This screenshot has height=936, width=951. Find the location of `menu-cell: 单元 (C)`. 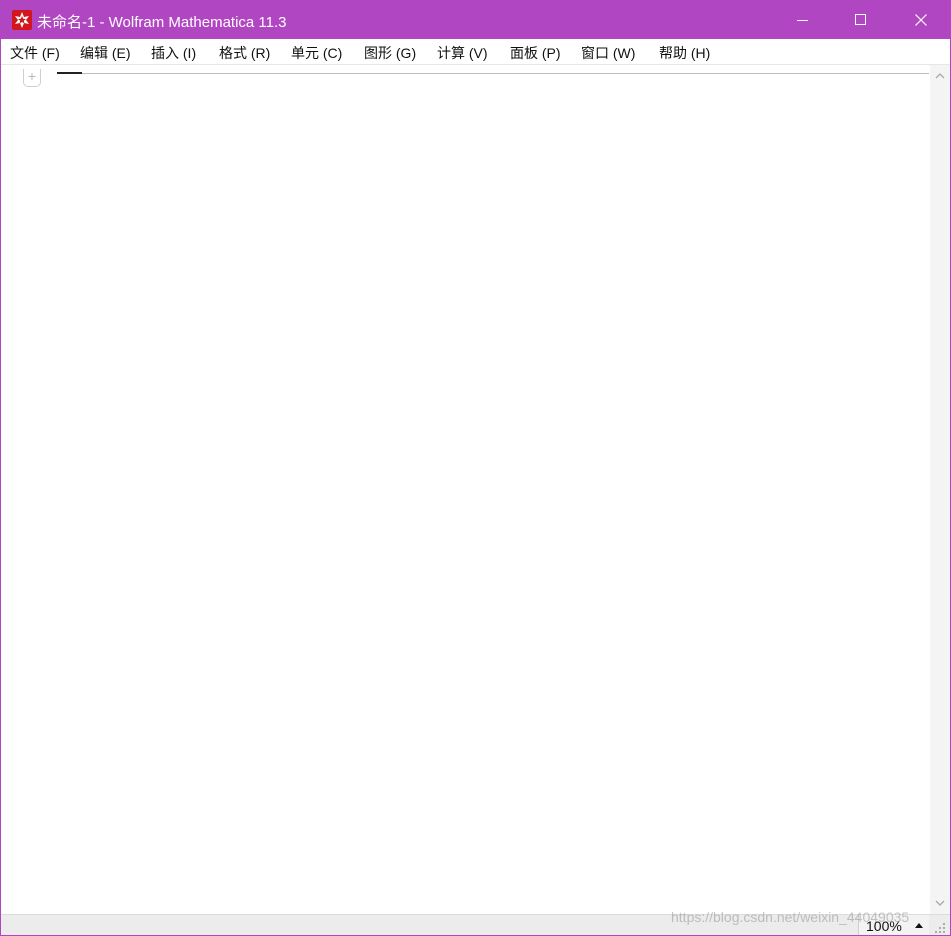

menu-cell: 单元 (C) is located at coordinates (316, 53).